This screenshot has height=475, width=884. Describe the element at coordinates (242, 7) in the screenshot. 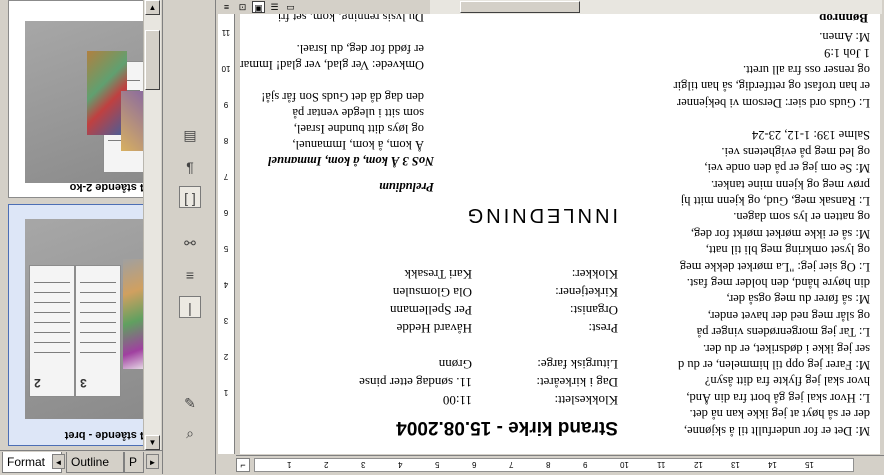

I see `web-view-icon: ⊡` at that location.